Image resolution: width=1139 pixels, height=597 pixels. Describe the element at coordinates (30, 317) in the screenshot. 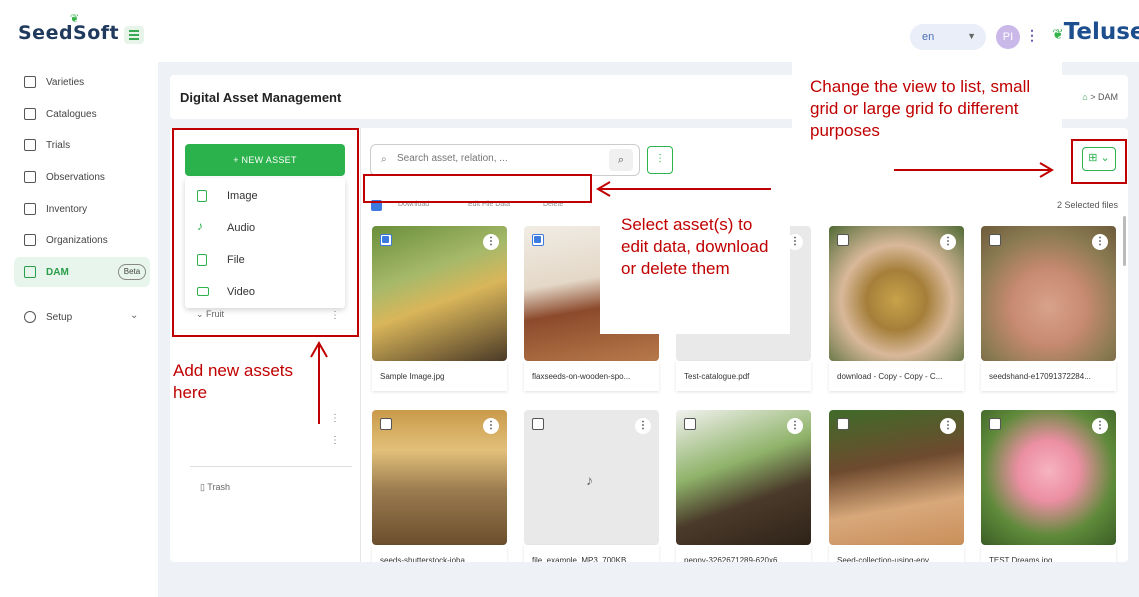

I see `gear-icon` at that location.